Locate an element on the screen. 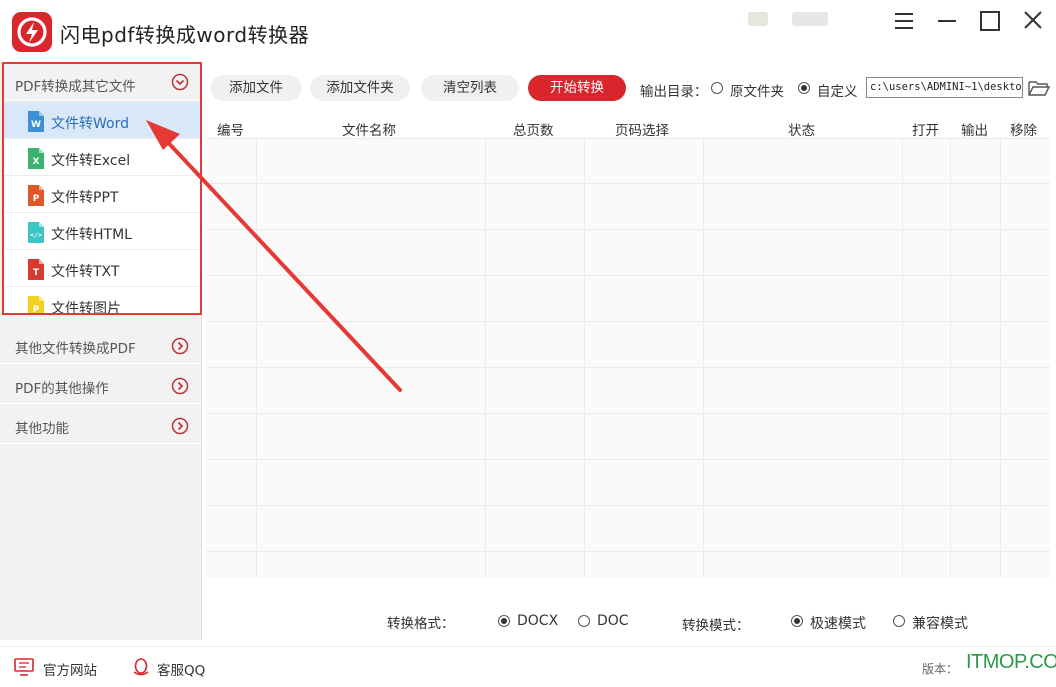 This screenshot has width=1056, height=687. clear-list-button: 清空列表 is located at coordinates (470, 88).